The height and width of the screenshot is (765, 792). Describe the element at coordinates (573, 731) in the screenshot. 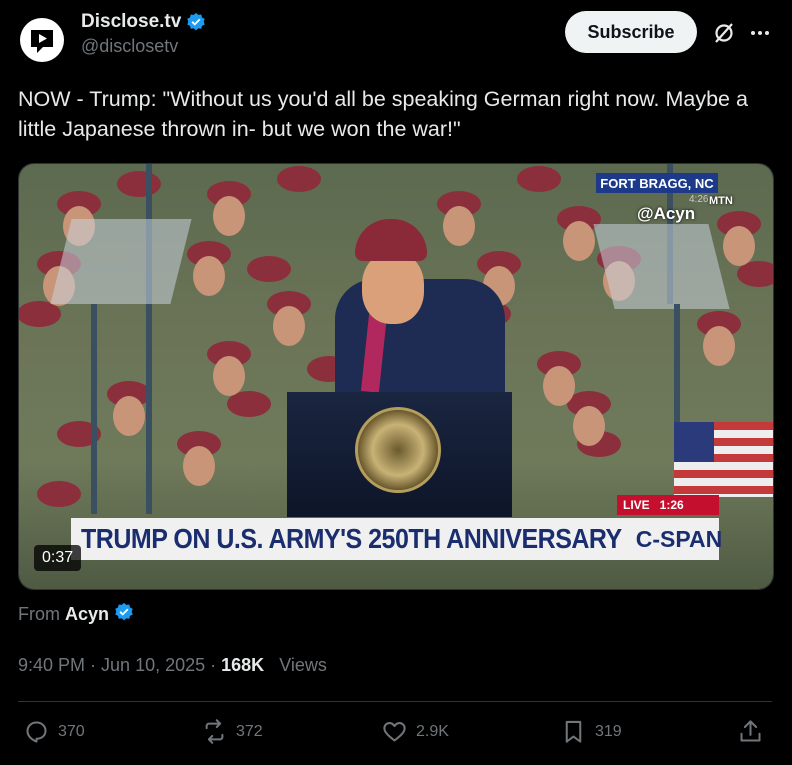

I see `bookmark-icon` at that location.